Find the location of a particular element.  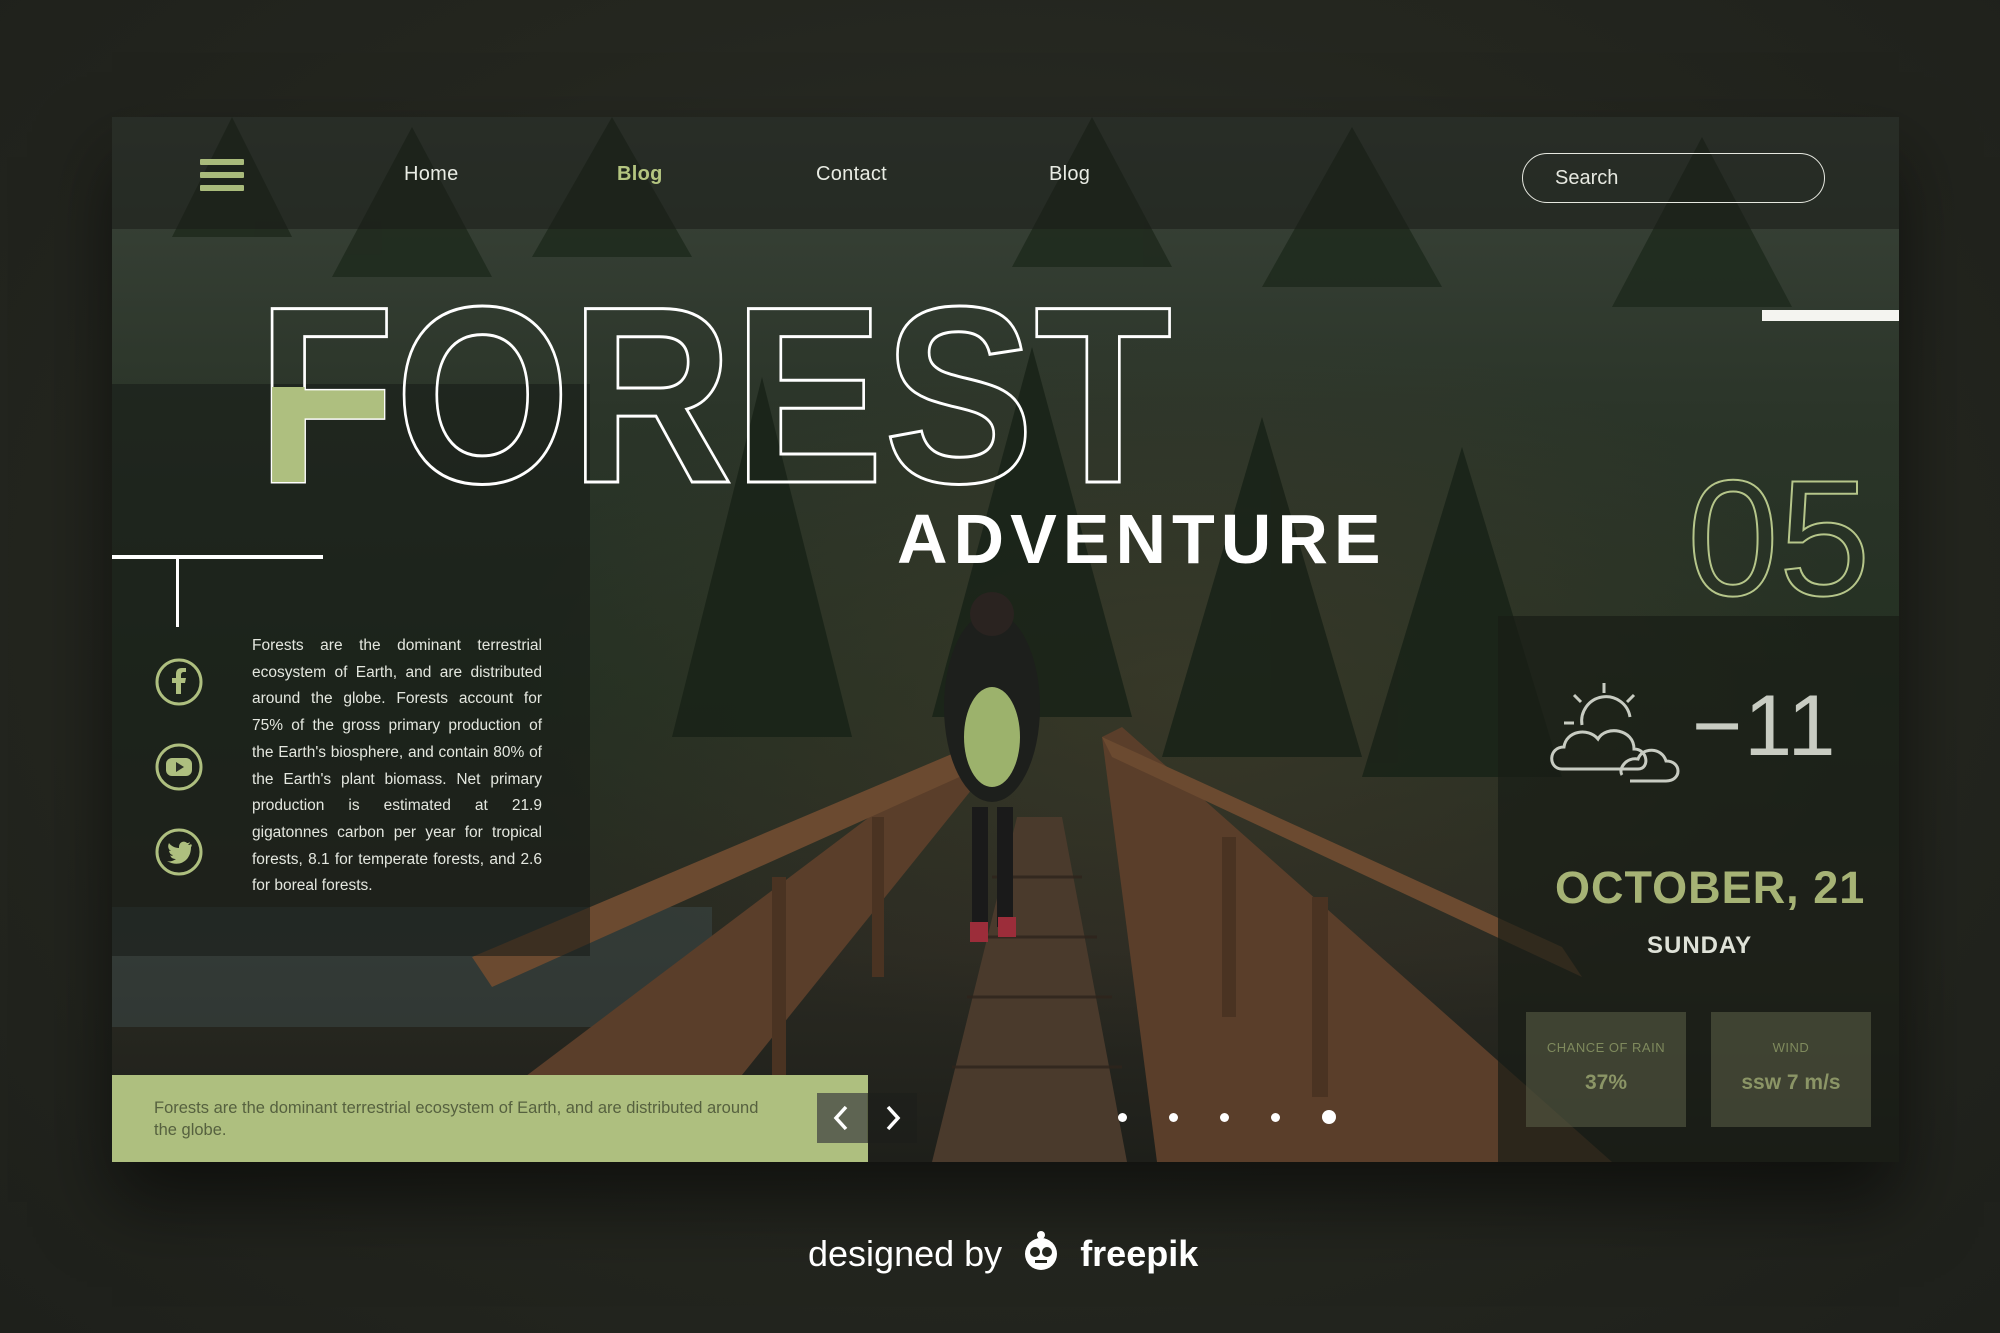

nav-link-contact: Contact is located at coordinates (851, 174).